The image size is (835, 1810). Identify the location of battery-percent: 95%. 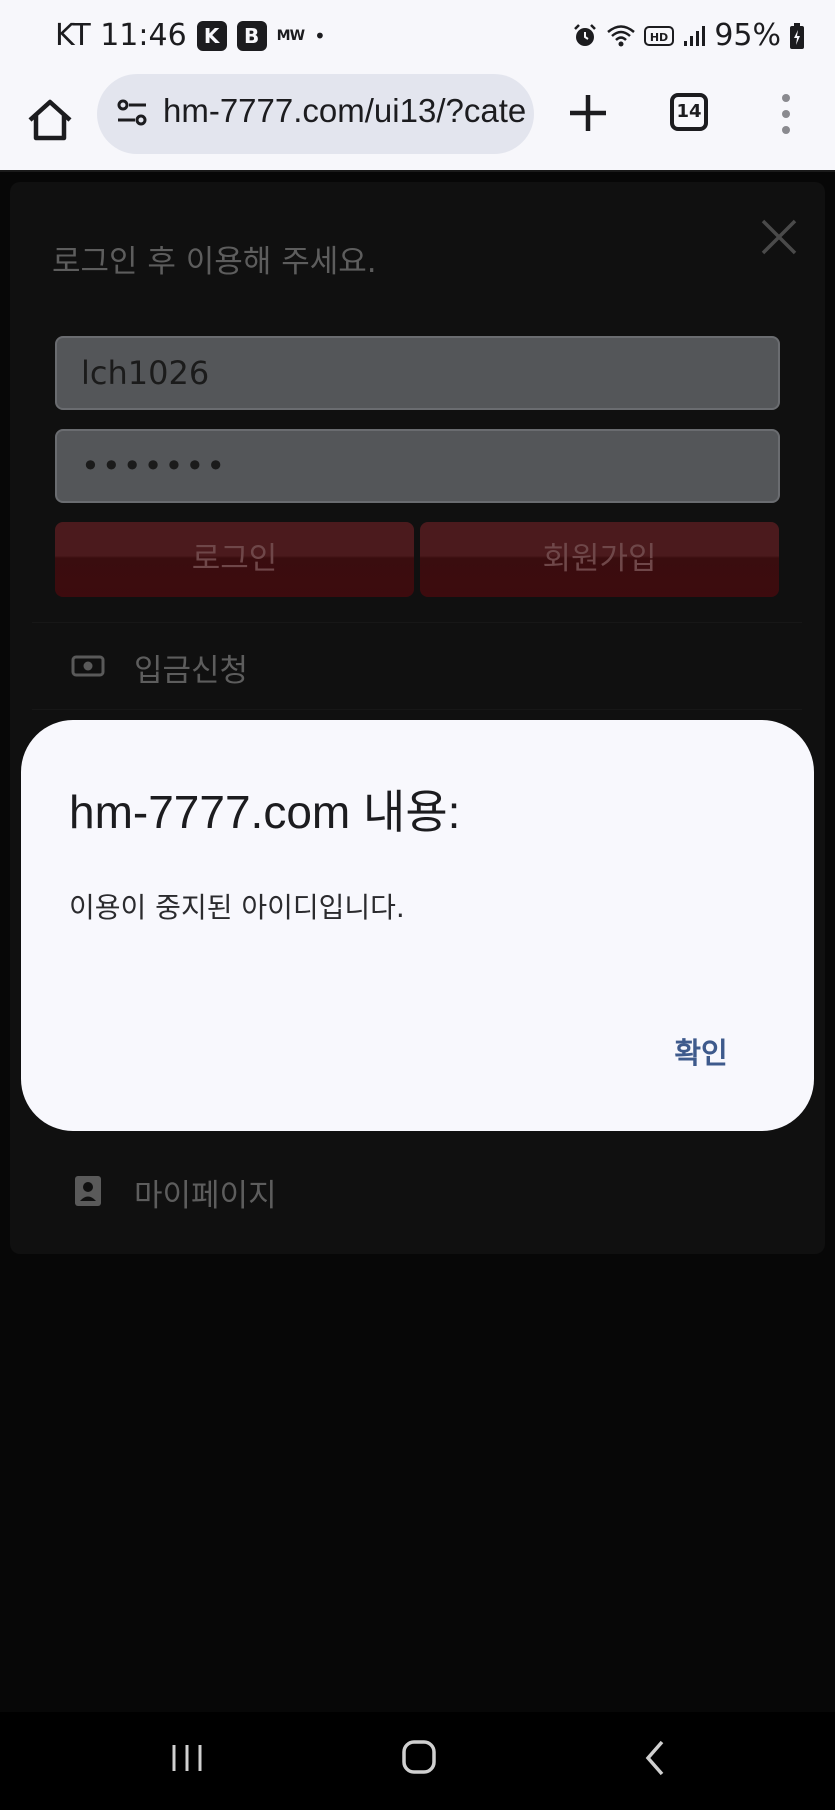
(747, 35).